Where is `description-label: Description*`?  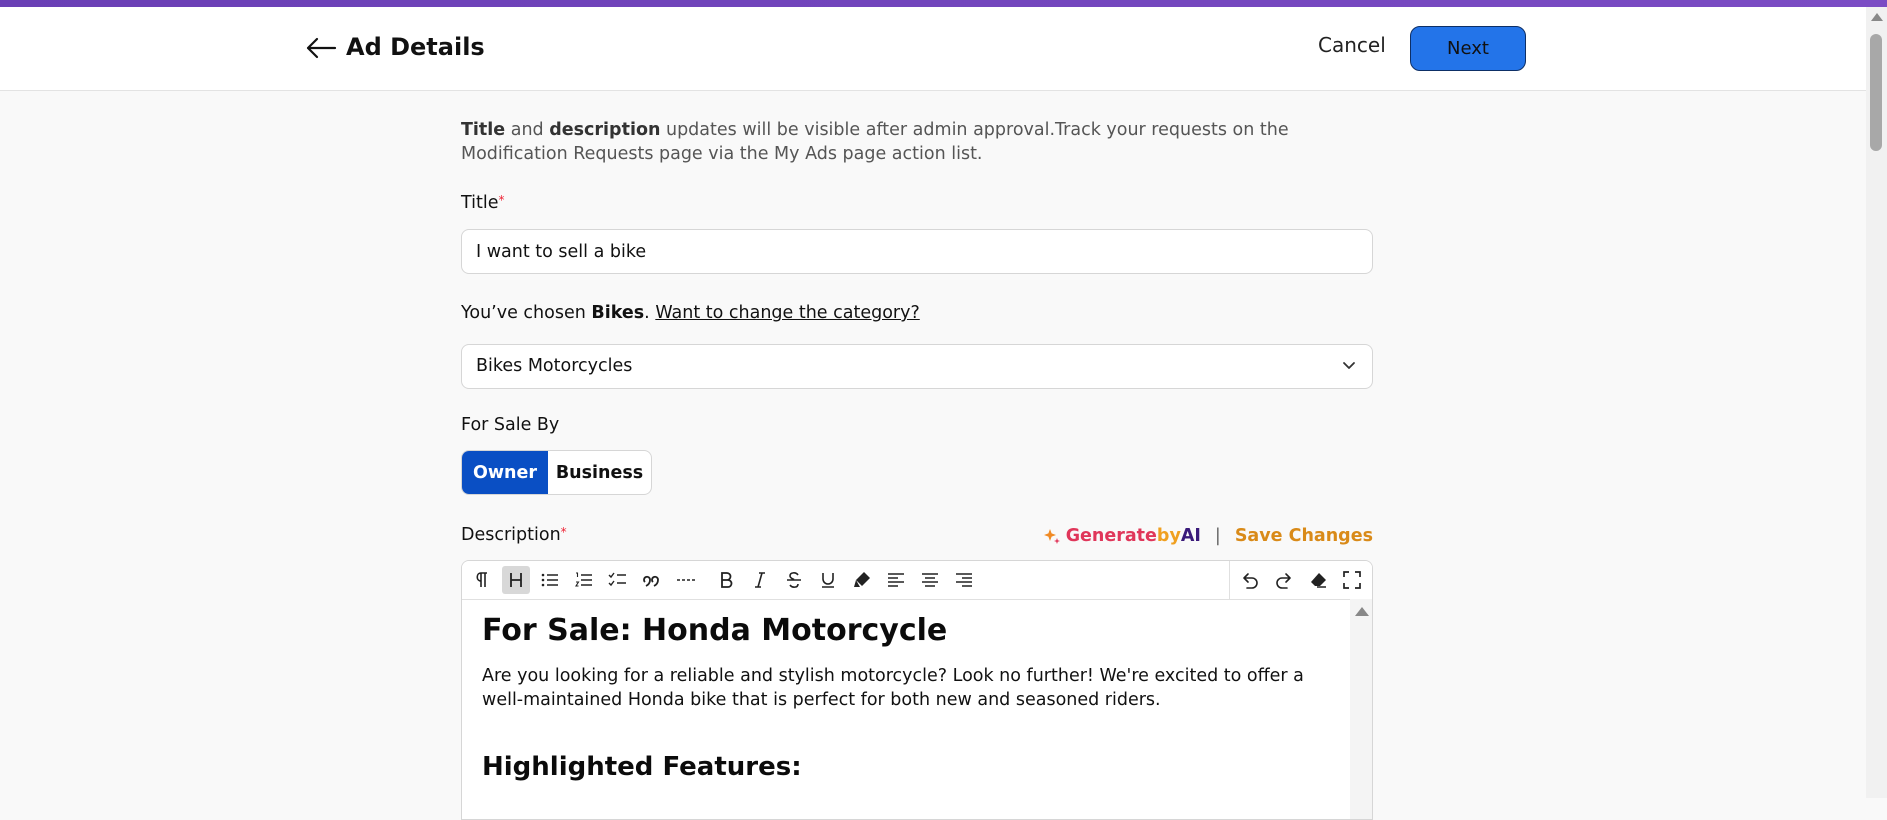
description-label: Description* is located at coordinates (514, 535).